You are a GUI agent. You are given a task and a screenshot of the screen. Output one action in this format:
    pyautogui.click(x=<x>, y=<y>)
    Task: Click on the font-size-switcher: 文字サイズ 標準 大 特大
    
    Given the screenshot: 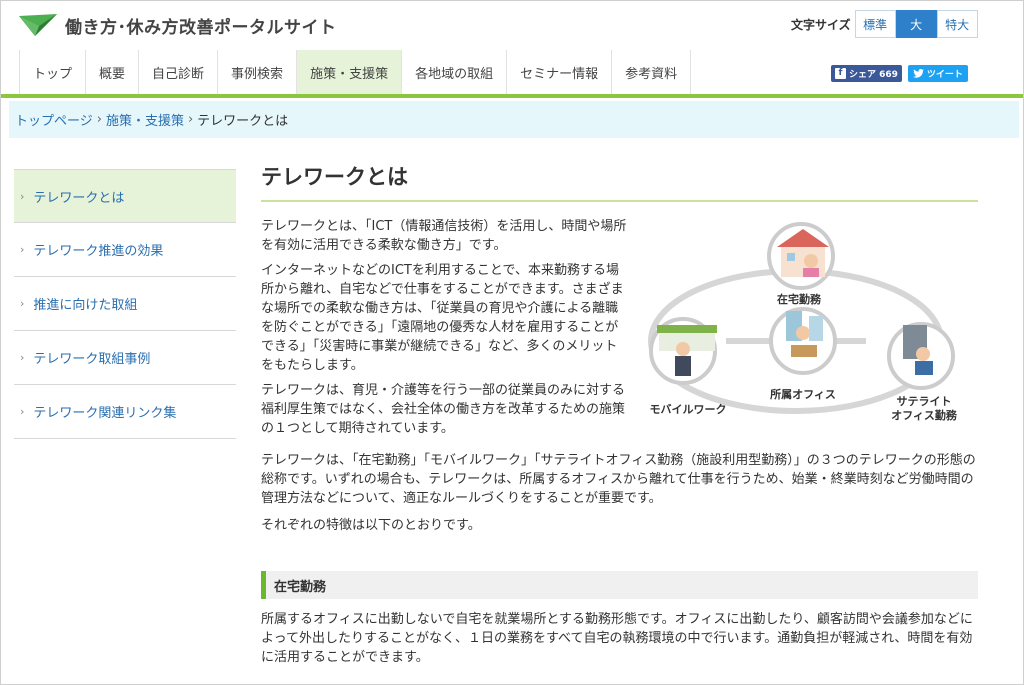 What is the action you would take?
    pyautogui.click(x=884, y=24)
    